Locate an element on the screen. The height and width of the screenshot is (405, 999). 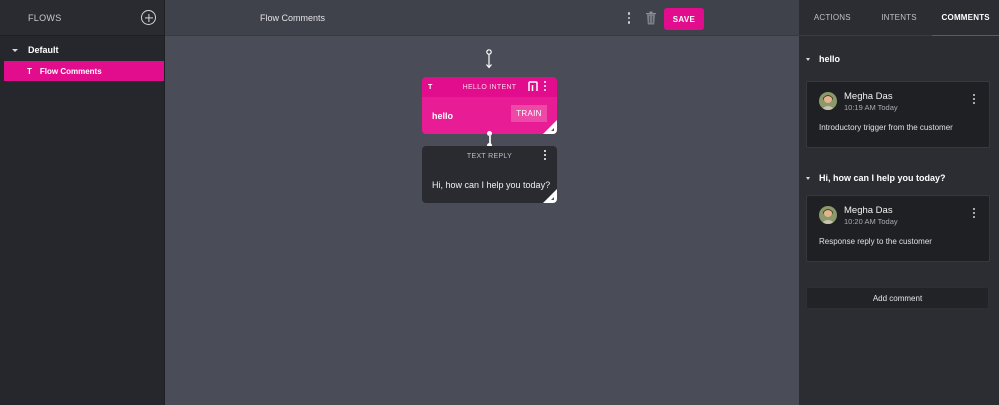
section-title: Hi, how can I help you today? is located at coordinates (882, 178).